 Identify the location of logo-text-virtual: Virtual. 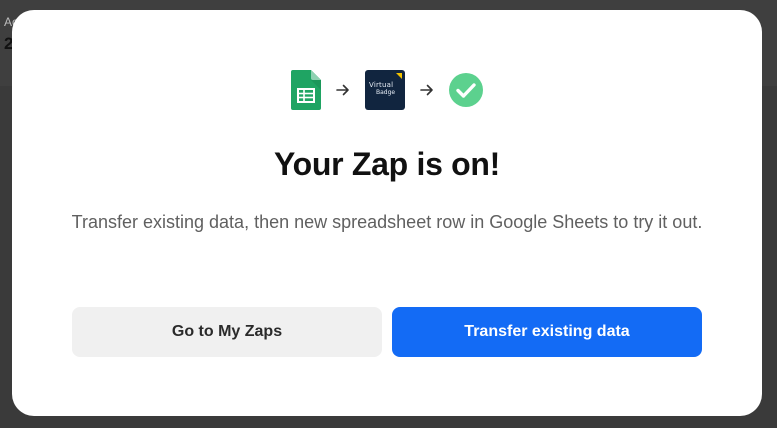
(381, 85).